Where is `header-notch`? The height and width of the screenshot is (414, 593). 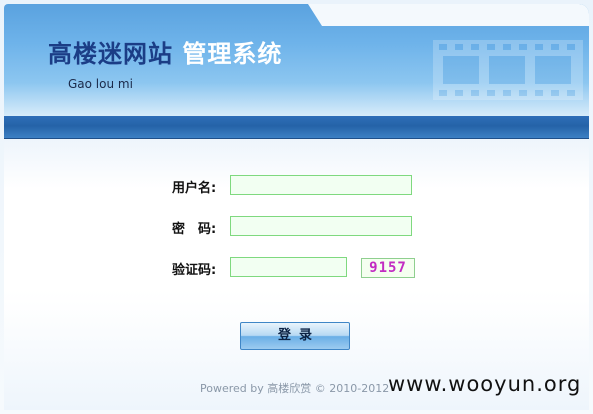
header-notch is located at coordinates (448, 15).